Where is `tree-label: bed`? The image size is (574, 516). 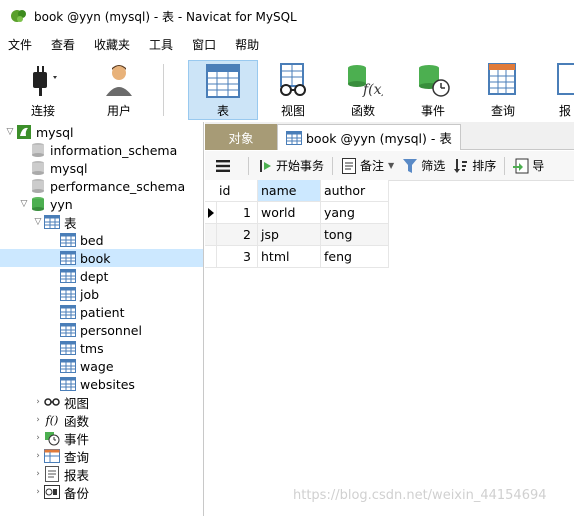
tree-label: bed is located at coordinates (92, 240).